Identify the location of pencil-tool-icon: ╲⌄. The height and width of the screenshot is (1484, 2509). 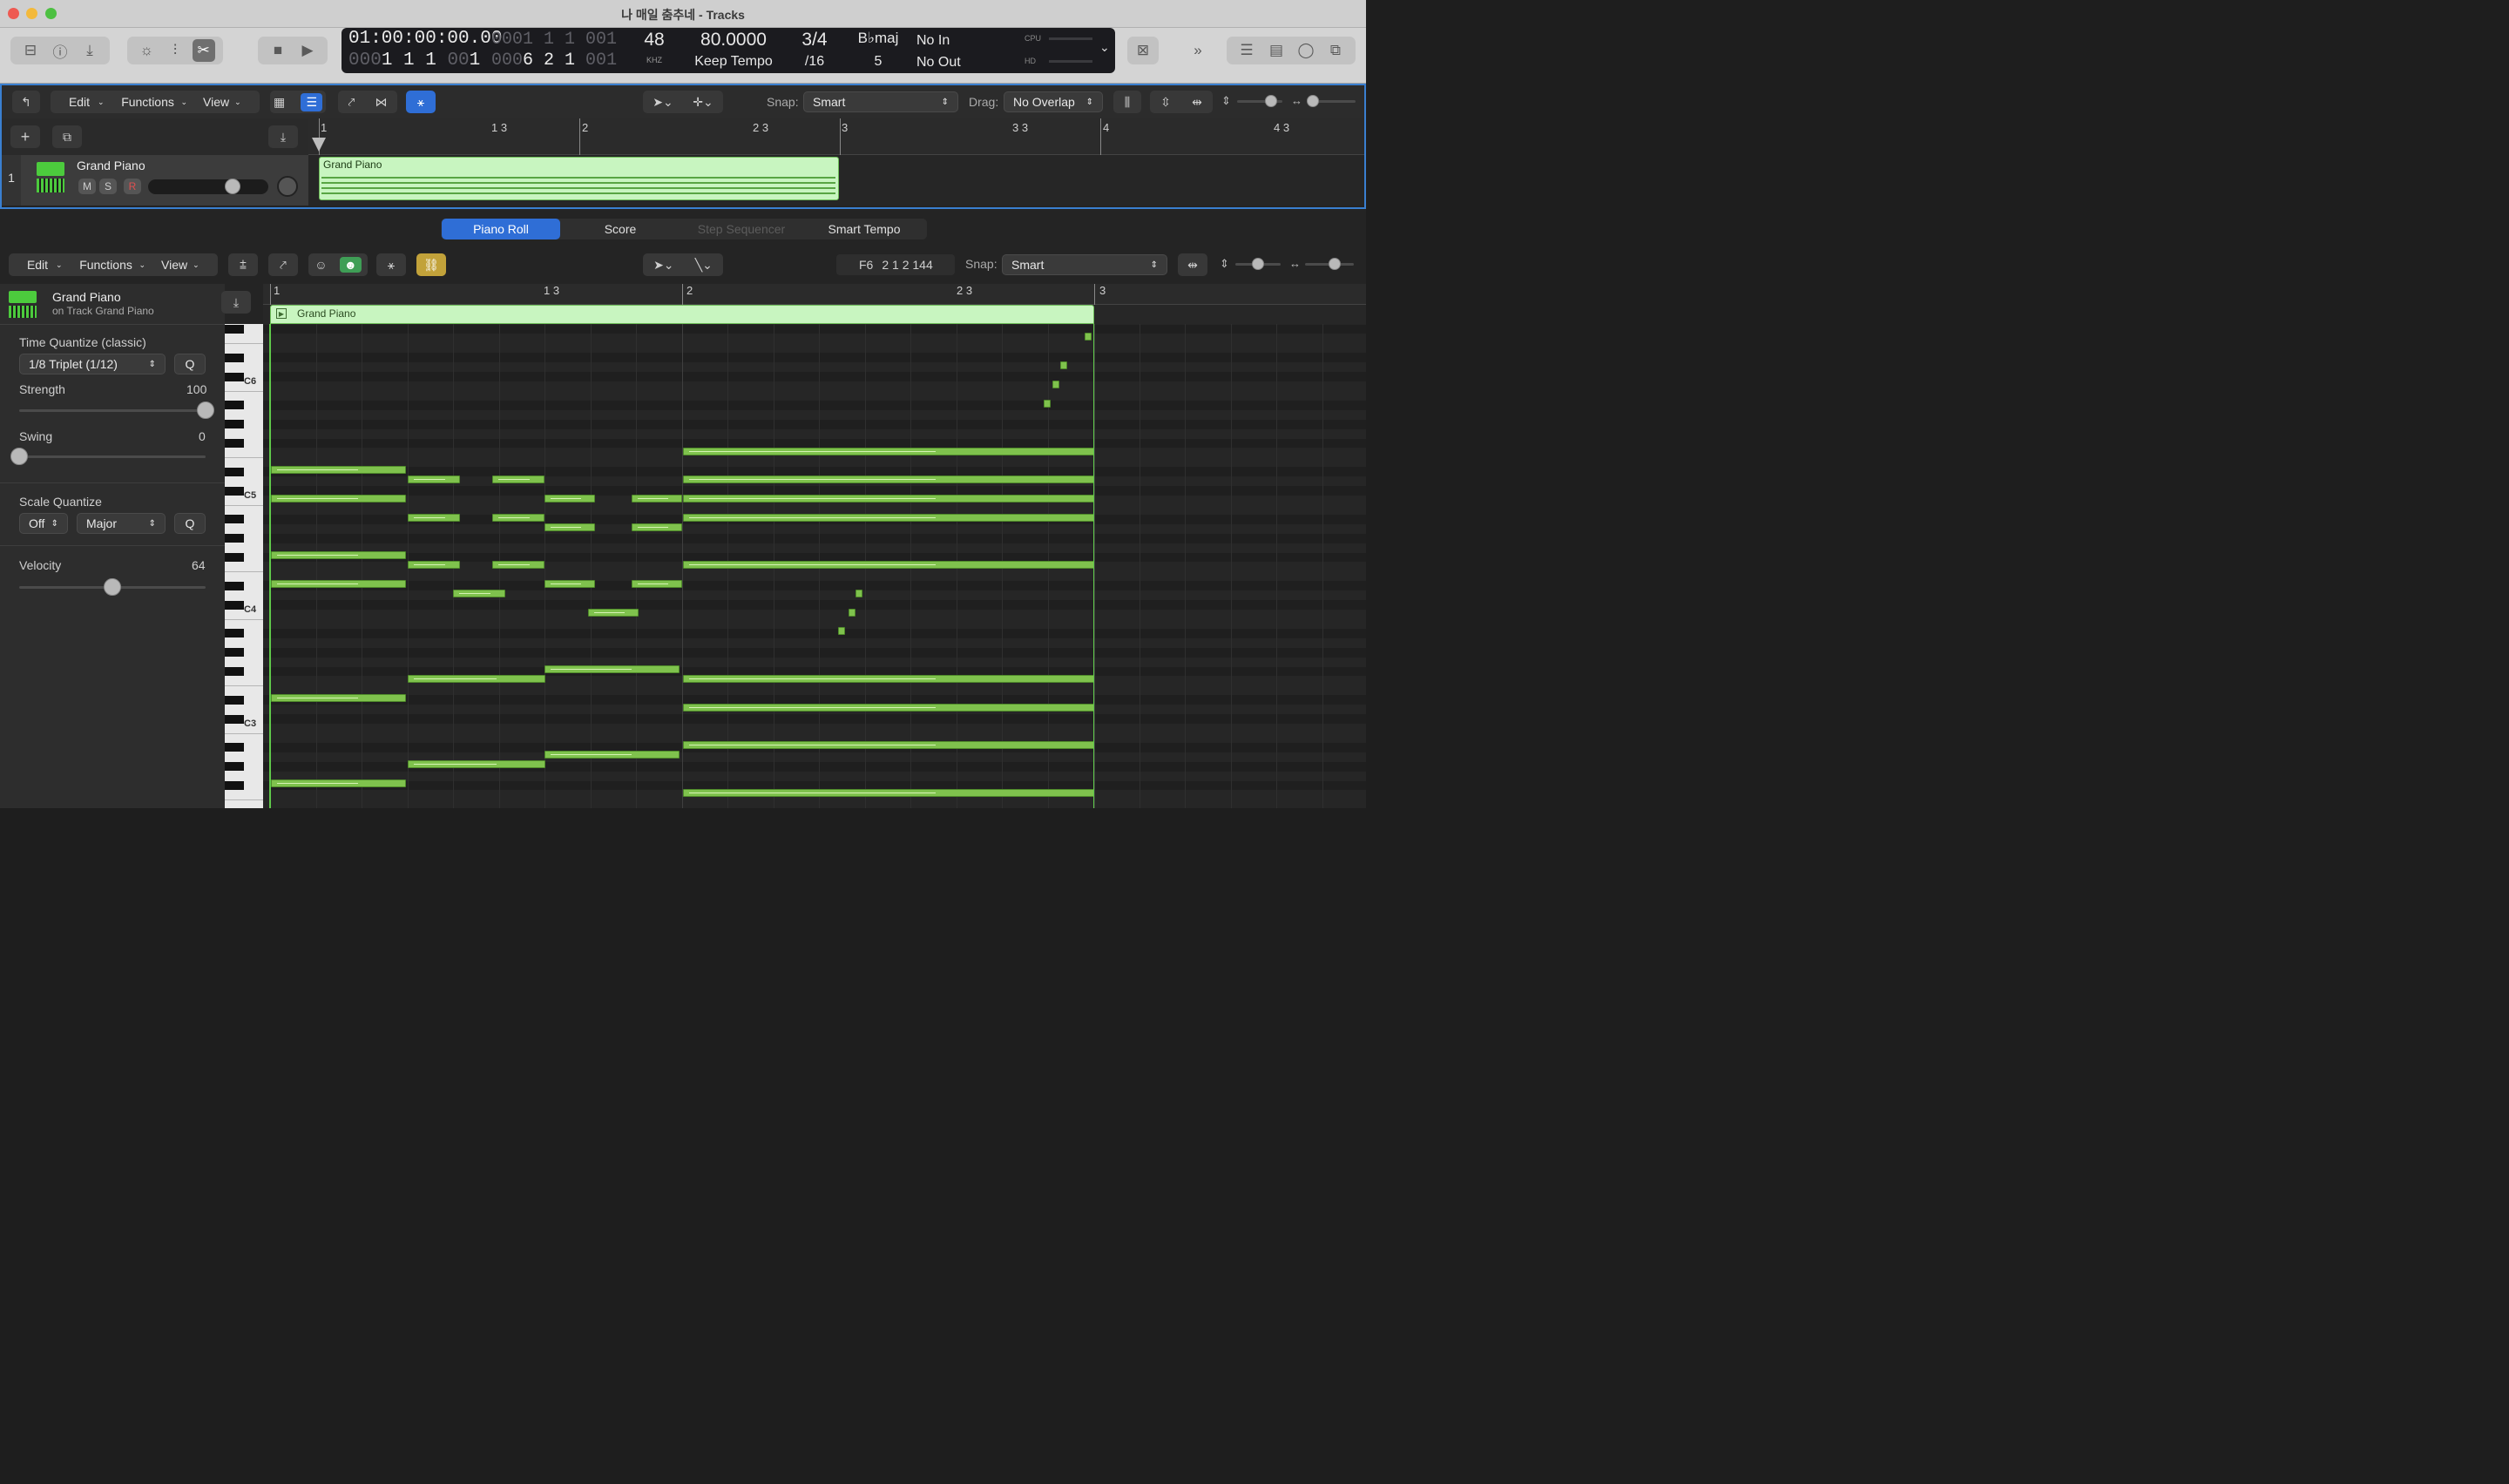
(704, 265).